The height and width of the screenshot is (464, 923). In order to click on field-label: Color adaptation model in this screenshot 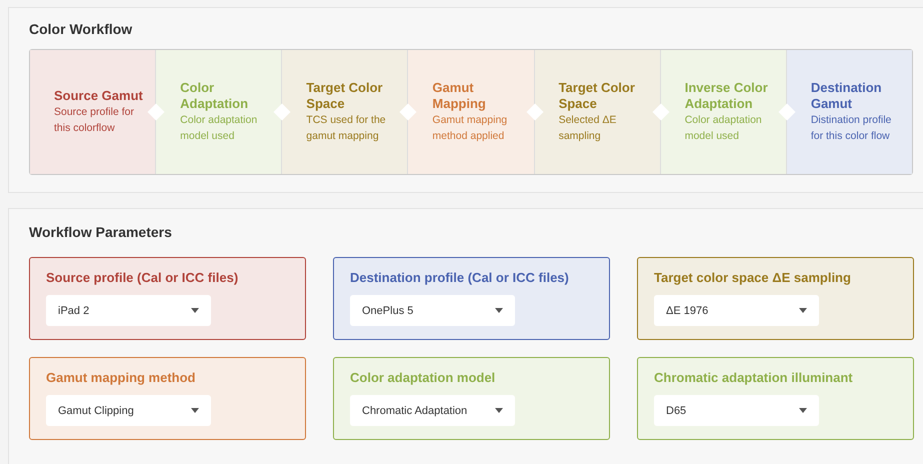, I will do `click(423, 377)`.